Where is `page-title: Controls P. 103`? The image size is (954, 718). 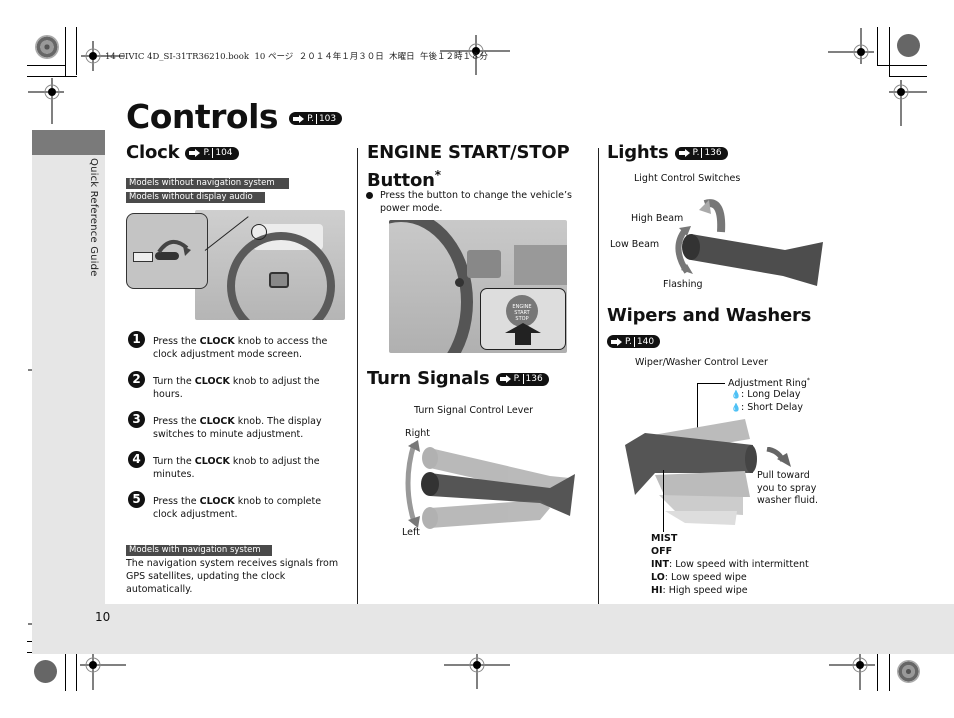 page-title: Controls P. 103 is located at coordinates (234, 116).